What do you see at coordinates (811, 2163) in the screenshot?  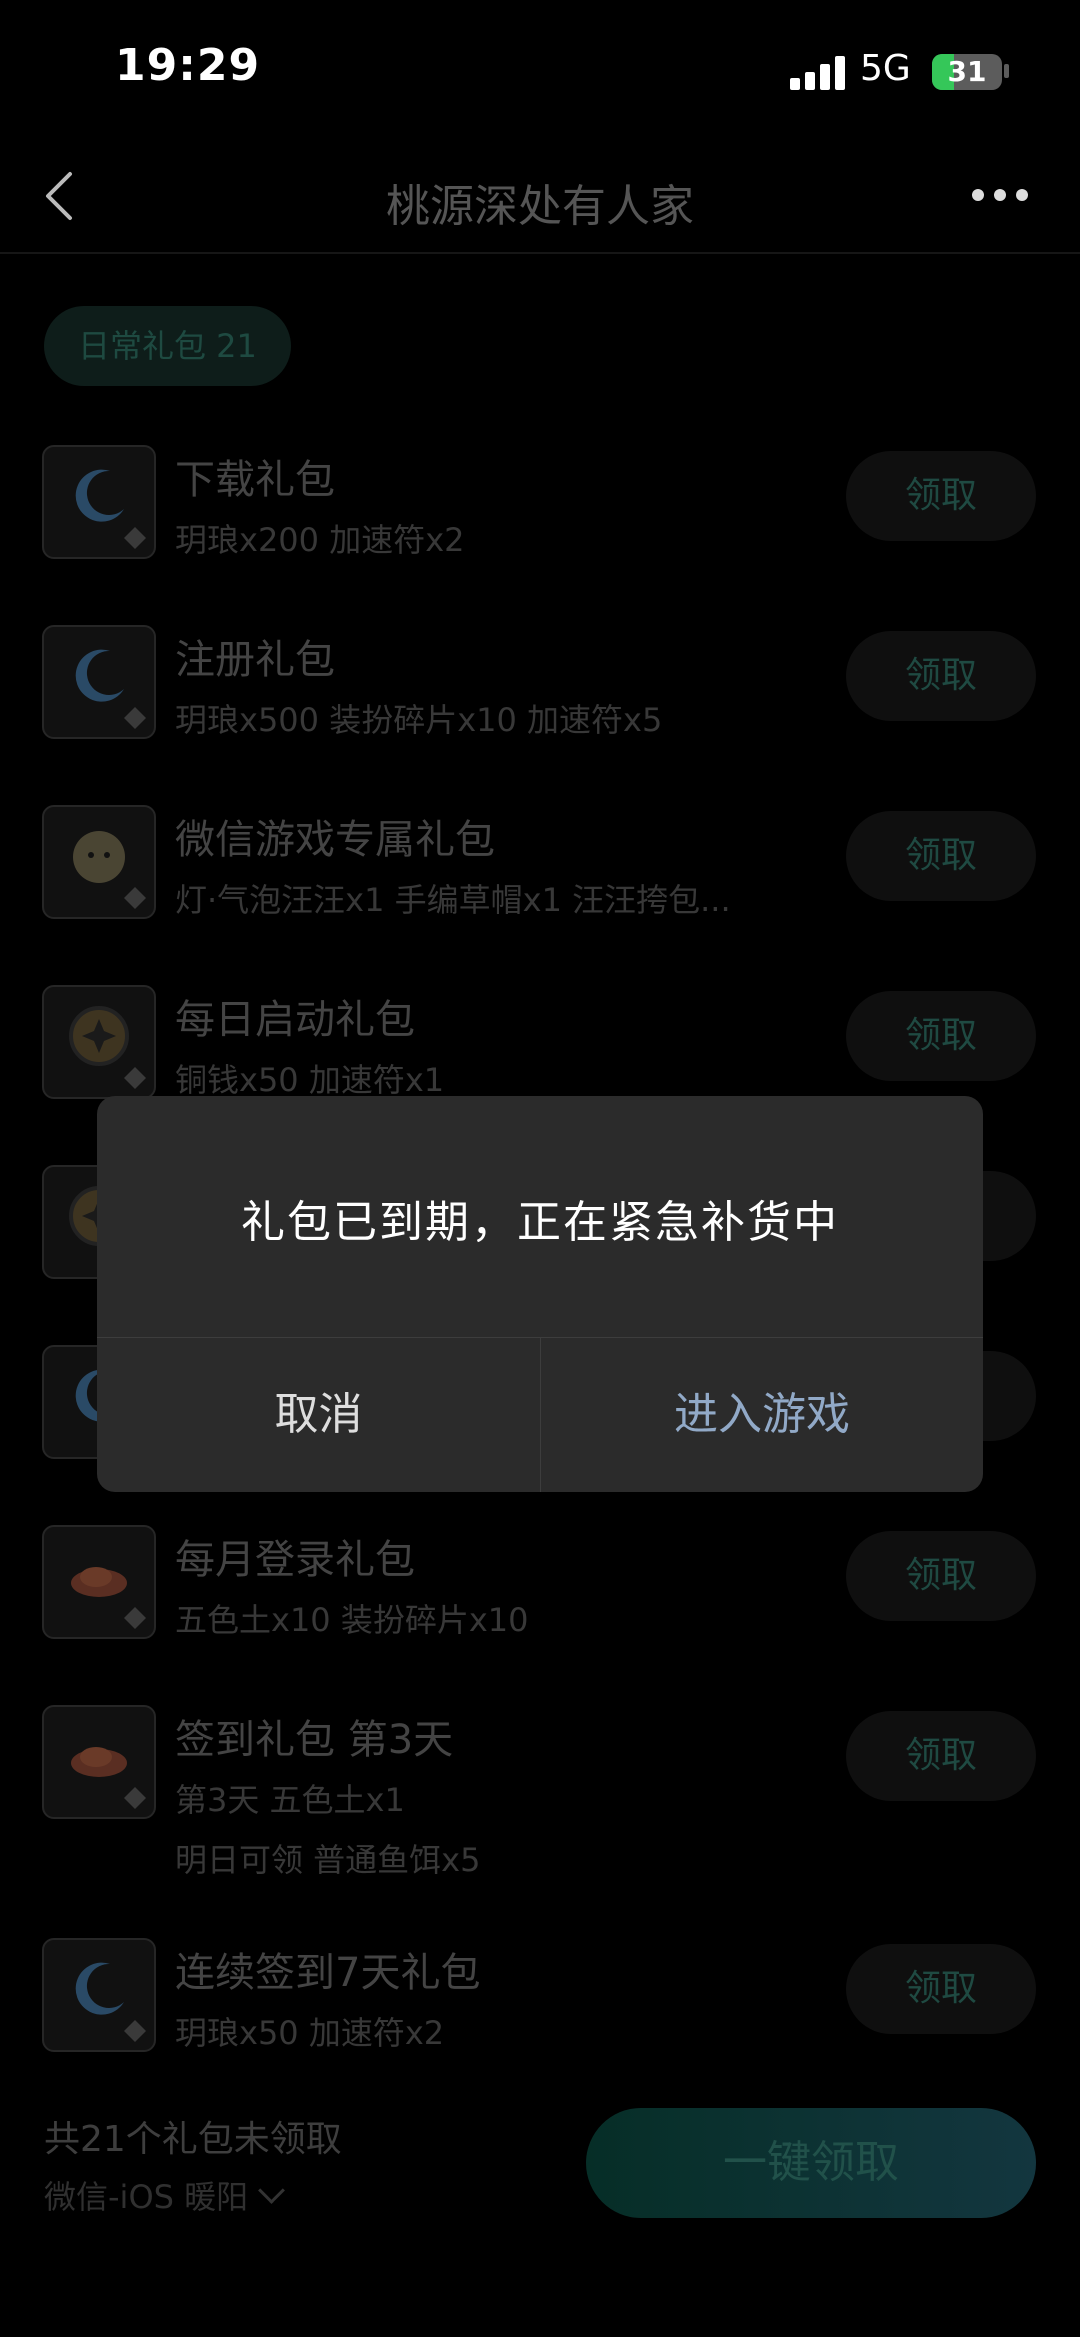 I see `claim-all-button: 一键领取` at bounding box center [811, 2163].